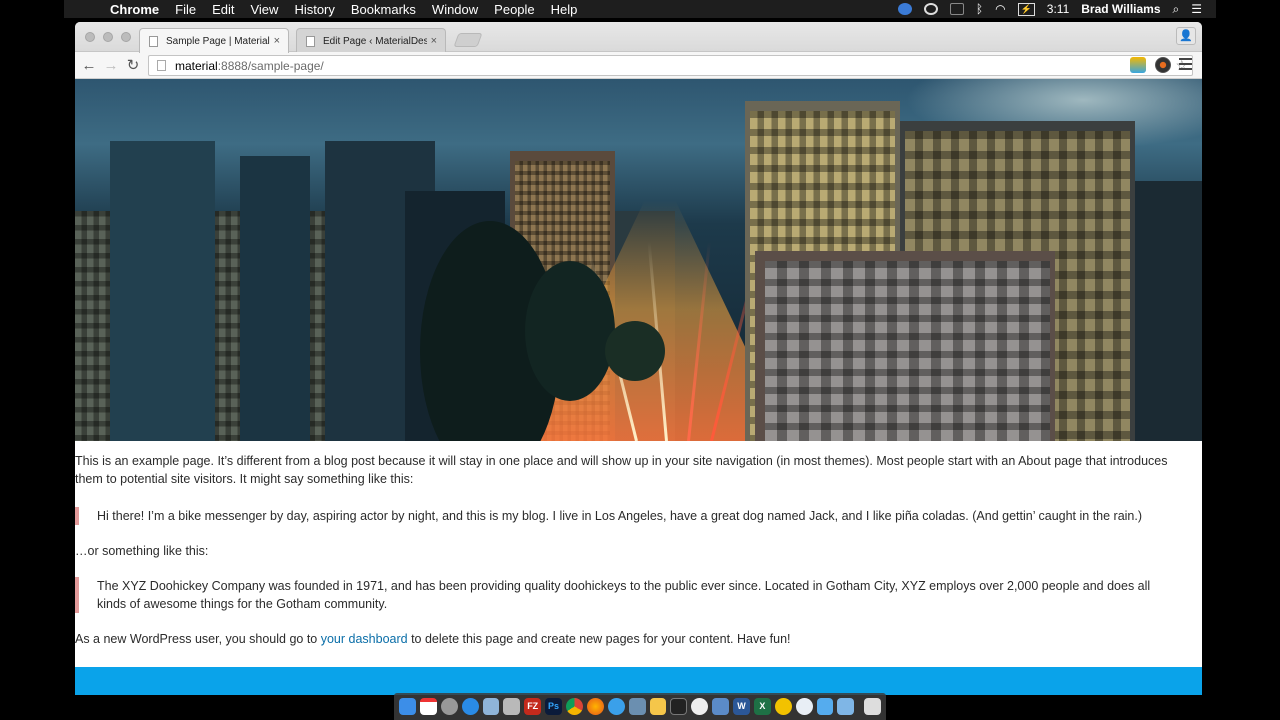 The width and height of the screenshot is (1280, 720). Describe the element at coordinates (364, 639) in the screenshot. I see `dashboard-link: your dashboard` at that location.